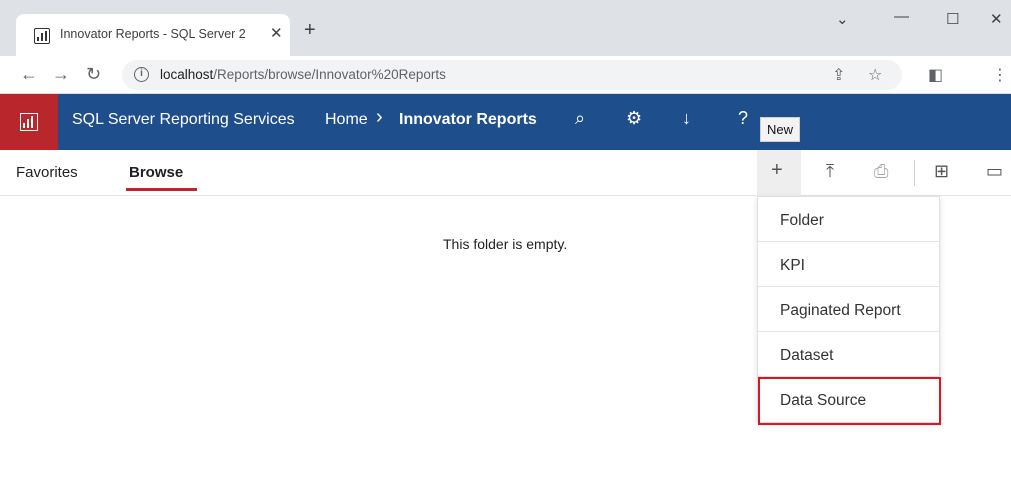 Image resolution: width=1011 pixels, height=492 pixels. What do you see at coordinates (505, 244) in the screenshot?
I see `empty-folder-message: This folder is empty.` at bounding box center [505, 244].